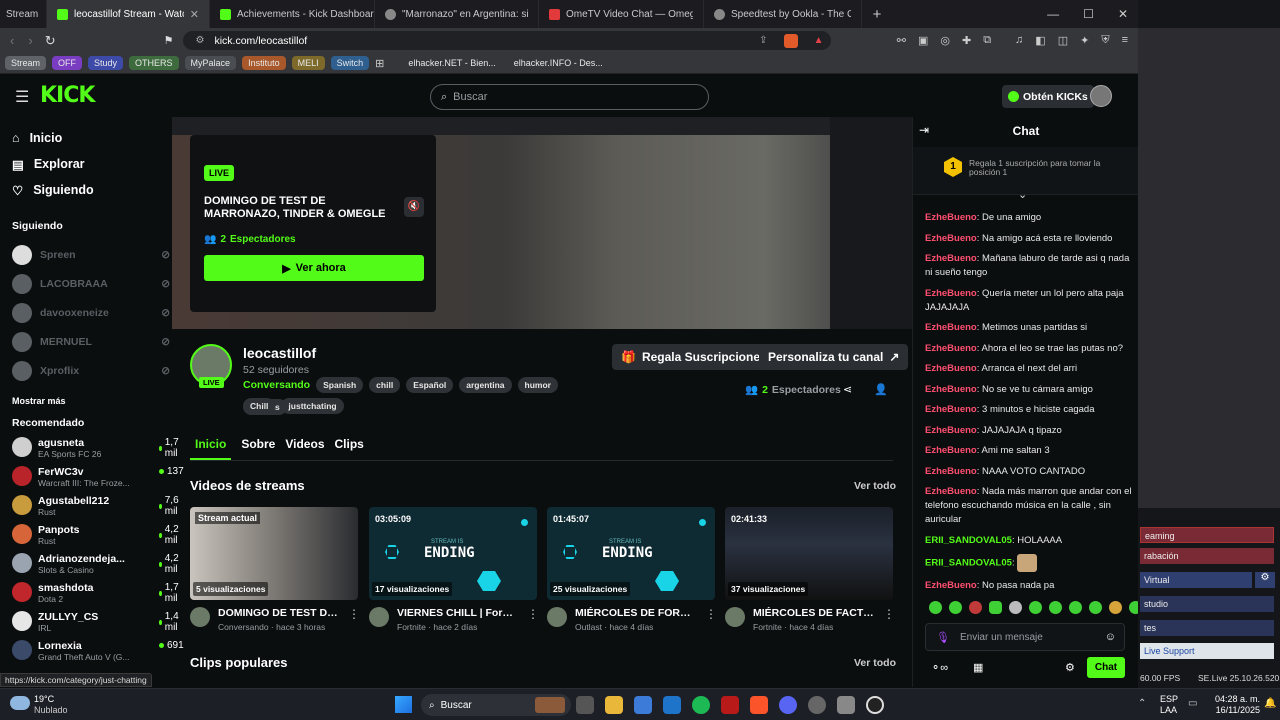  What do you see at coordinates (292, 14) in the screenshot?
I see `tab-achievements: Achievements - Kick Dashboard` at bounding box center [292, 14].